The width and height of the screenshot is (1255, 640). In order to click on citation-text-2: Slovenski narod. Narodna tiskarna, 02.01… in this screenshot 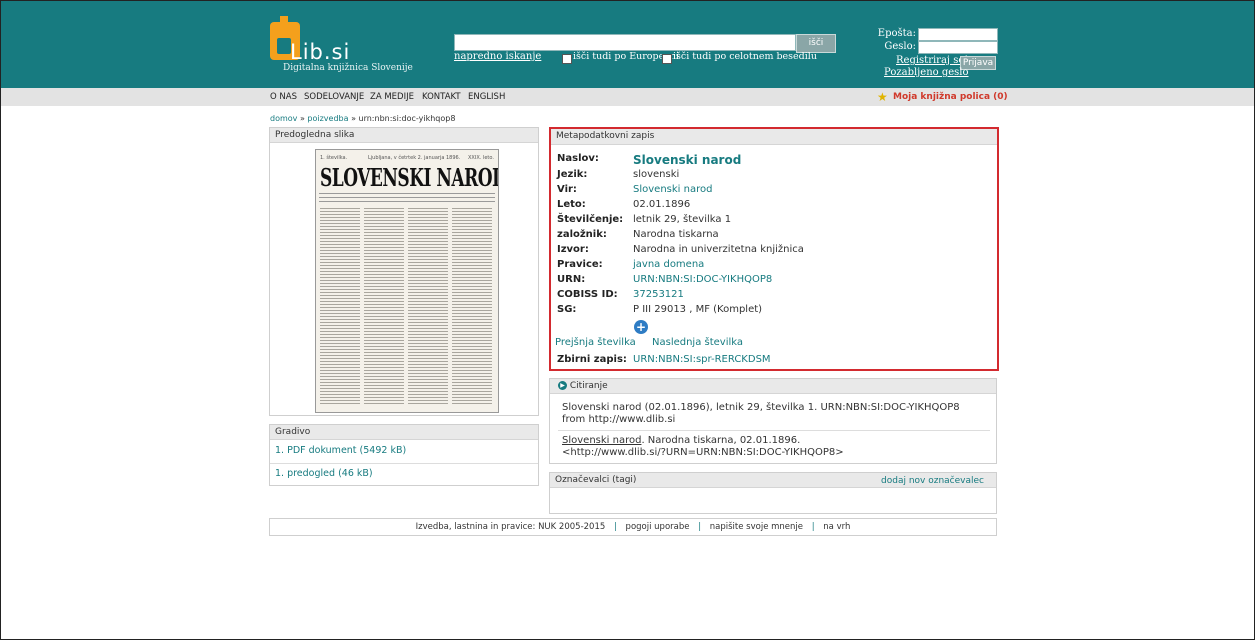, I will do `click(703, 446)`.